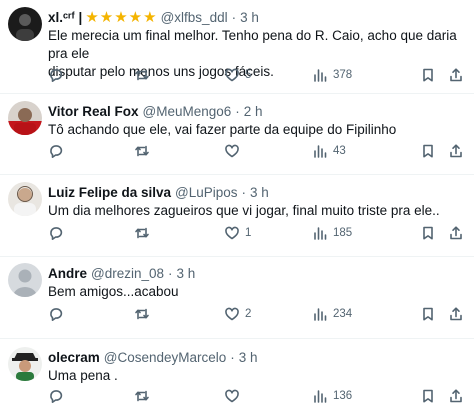 The height and width of the screenshot is (411, 474). Describe the element at coordinates (121, 17) in the screenshot. I see `rating-stars: ★★★★★` at that location.